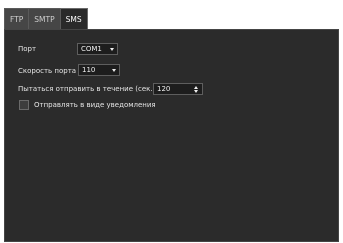 This screenshot has width=343, height=243. I want to click on spin-up-icon, so click(196, 87).